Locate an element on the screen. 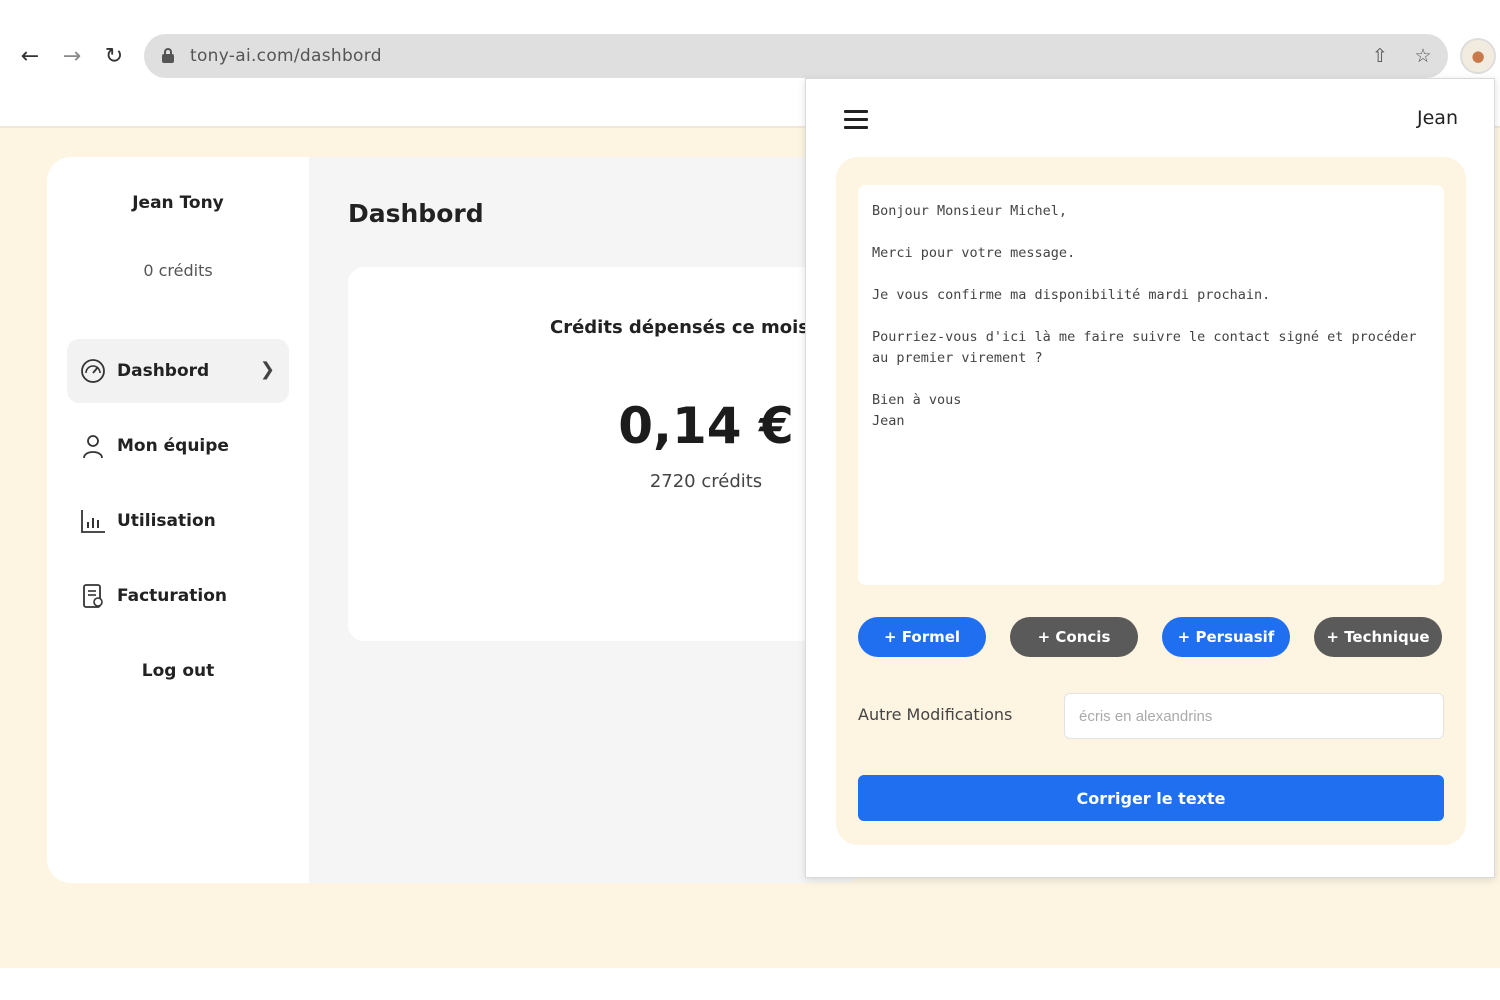 This screenshot has height=1000, width=1500. chip-persuasif: + Persuasif is located at coordinates (1226, 637).